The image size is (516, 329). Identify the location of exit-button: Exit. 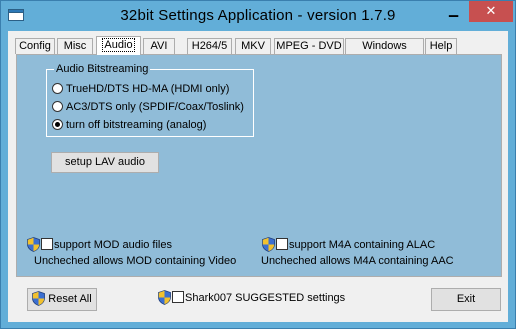
(466, 299).